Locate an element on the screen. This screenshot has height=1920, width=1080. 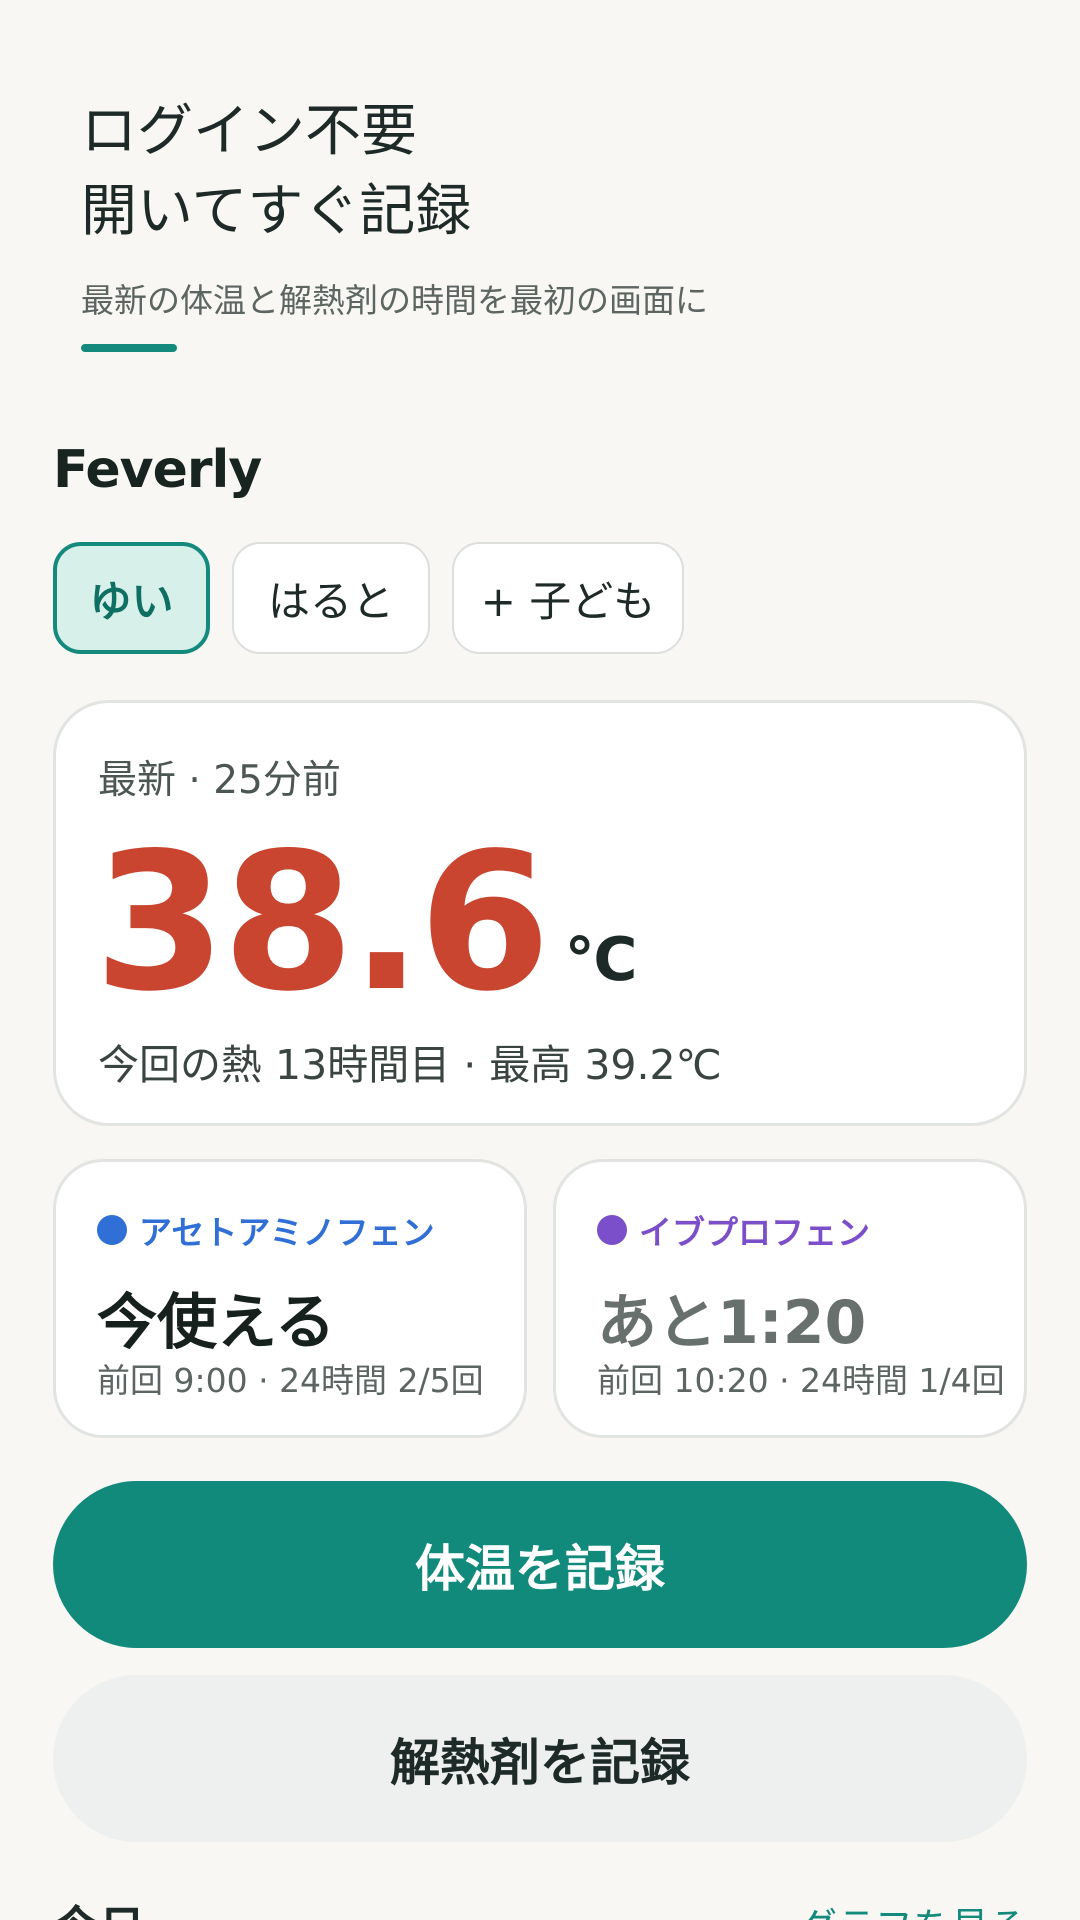
view-graph-link: グラフを見る is located at coordinates (913, 1908).